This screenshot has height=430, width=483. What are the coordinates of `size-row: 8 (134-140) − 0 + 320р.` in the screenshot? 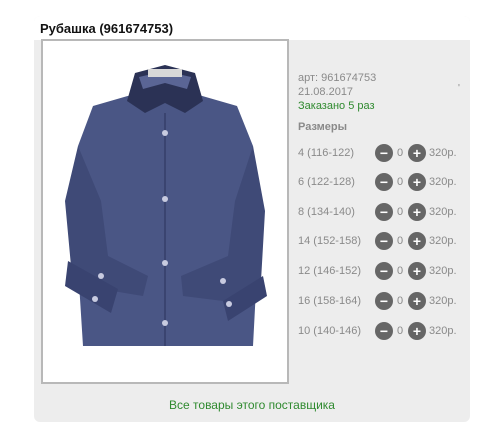 It's located at (383, 212).